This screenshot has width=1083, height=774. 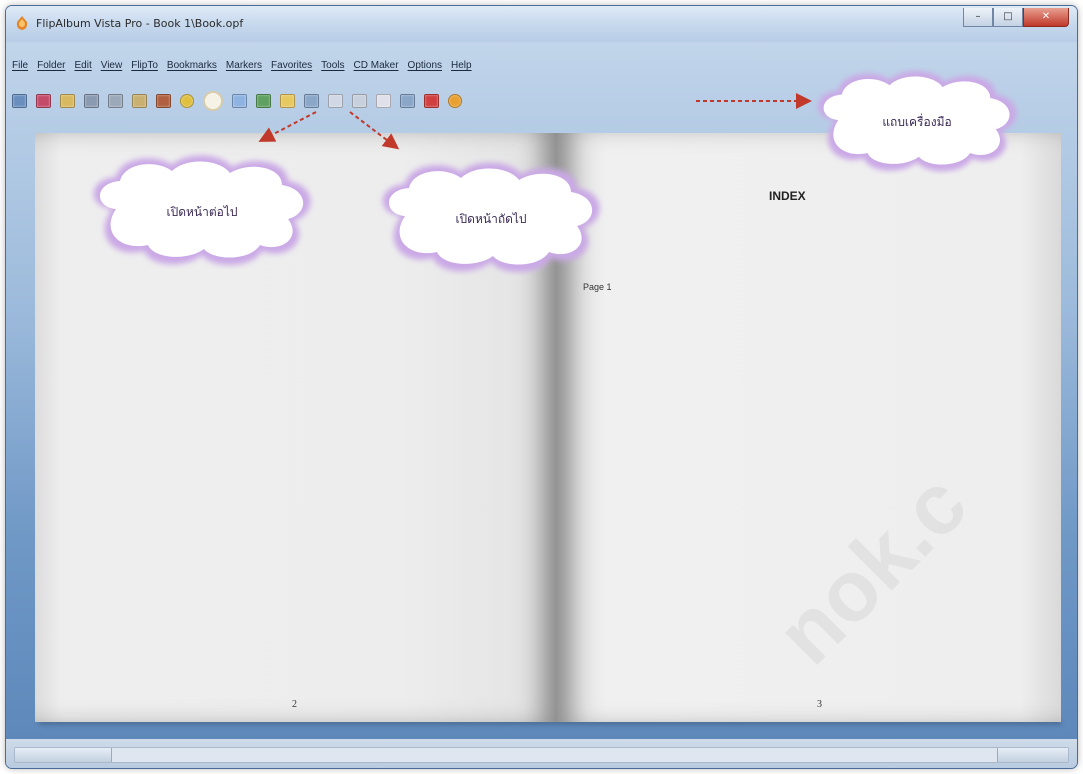 What do you see at coordinates (332, 69) in the screenshot?
I see `menu-item-tools: Tools` at bounding box center [332, 69].